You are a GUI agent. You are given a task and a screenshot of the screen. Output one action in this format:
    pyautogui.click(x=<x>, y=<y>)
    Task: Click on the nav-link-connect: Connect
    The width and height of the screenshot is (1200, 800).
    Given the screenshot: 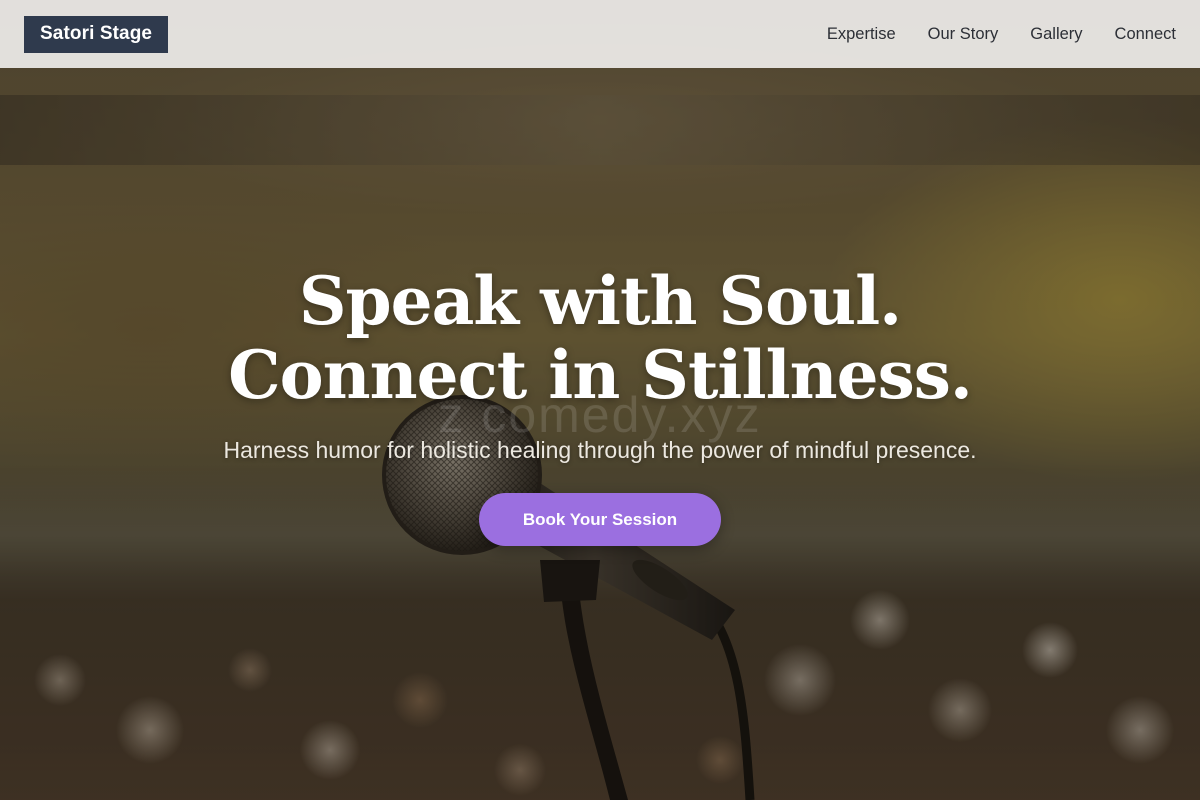 What is the action you would take?
    pyautogui.click(x=1145, y=34)
    